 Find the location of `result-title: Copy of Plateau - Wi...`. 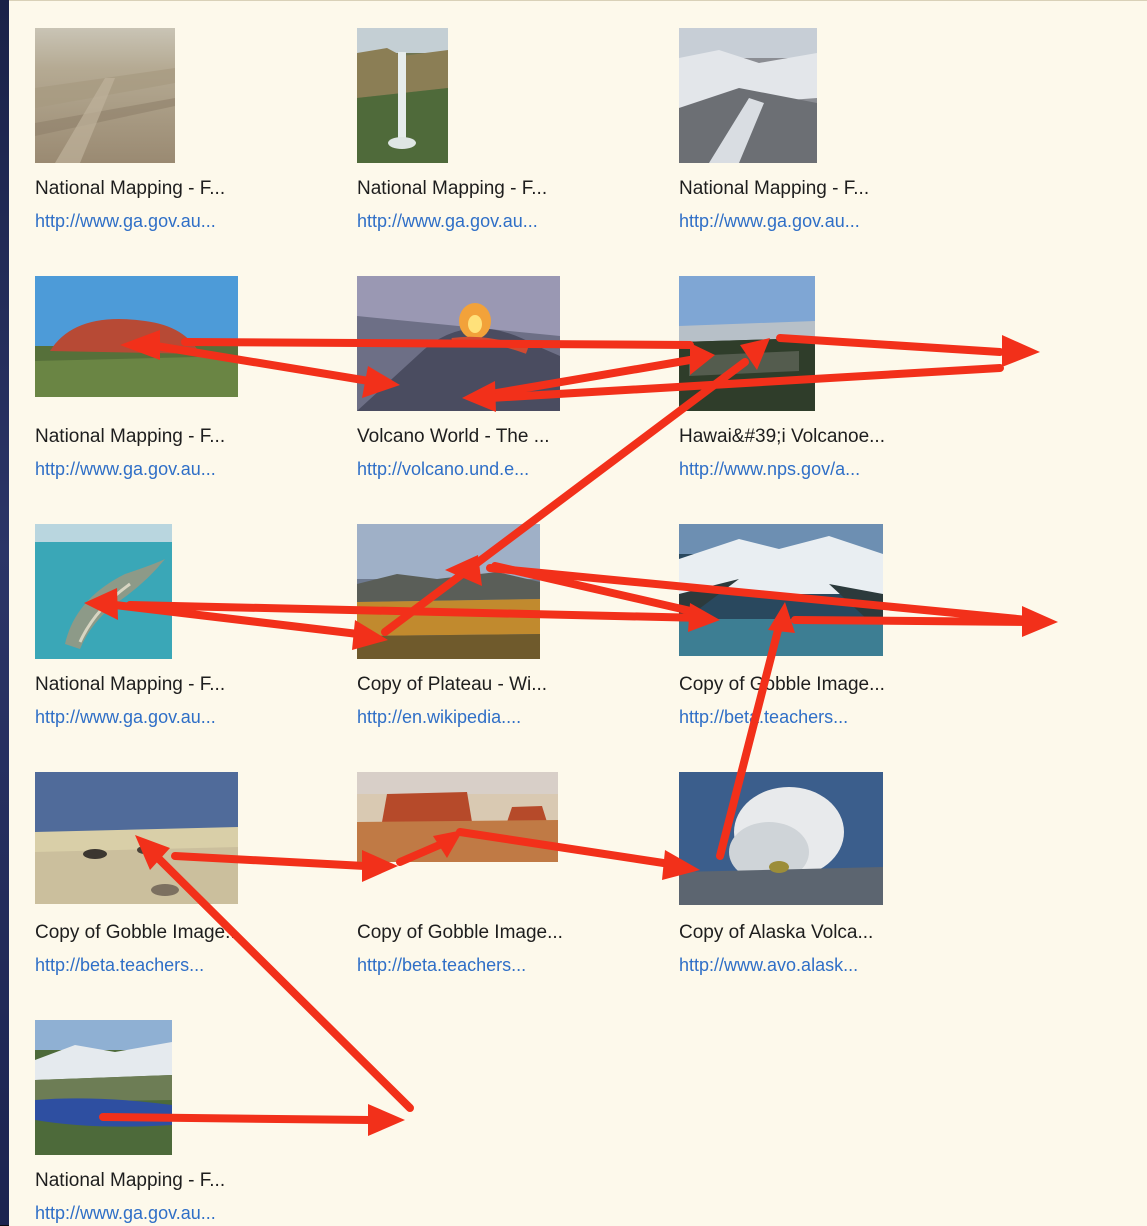

result-title: Copy of Plateau - Wi... is located at coordinates (452, 685).